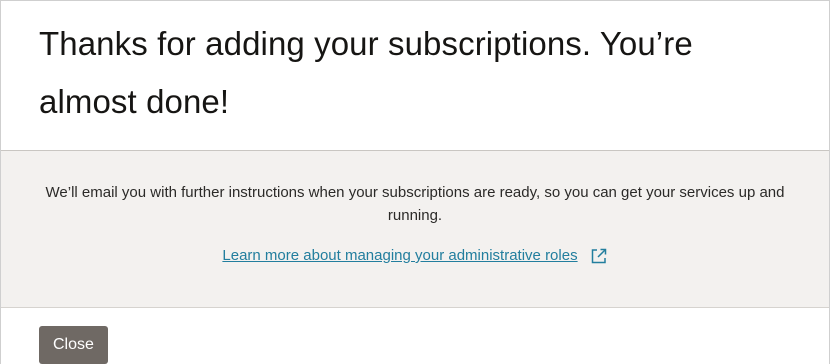 The width and height of the screenshot is (830, 364). I want to click on external-link-icon, so click(599, 256).